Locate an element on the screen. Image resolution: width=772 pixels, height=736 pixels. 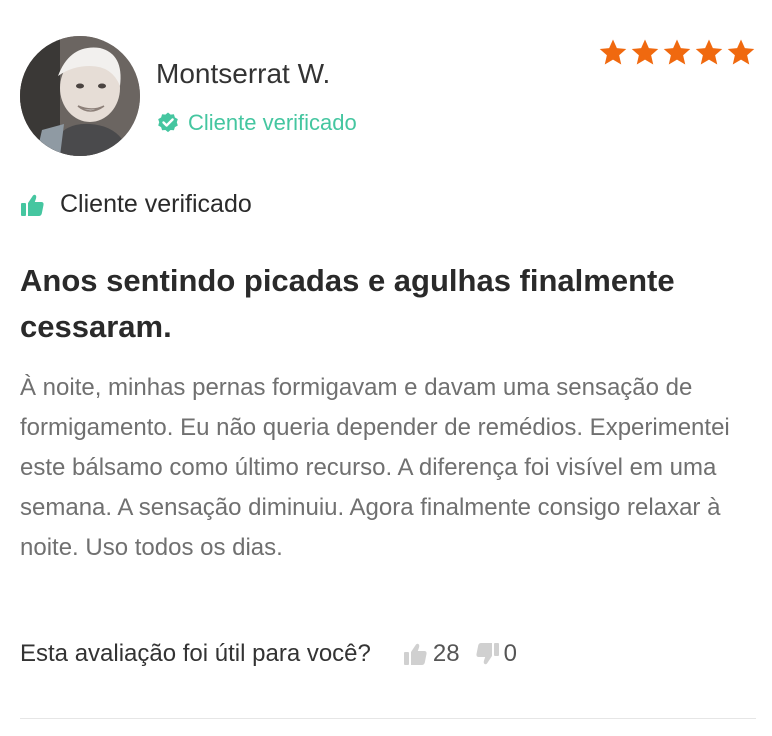
recommend-label: Cliente verificado is located at coordinates (156, 204).